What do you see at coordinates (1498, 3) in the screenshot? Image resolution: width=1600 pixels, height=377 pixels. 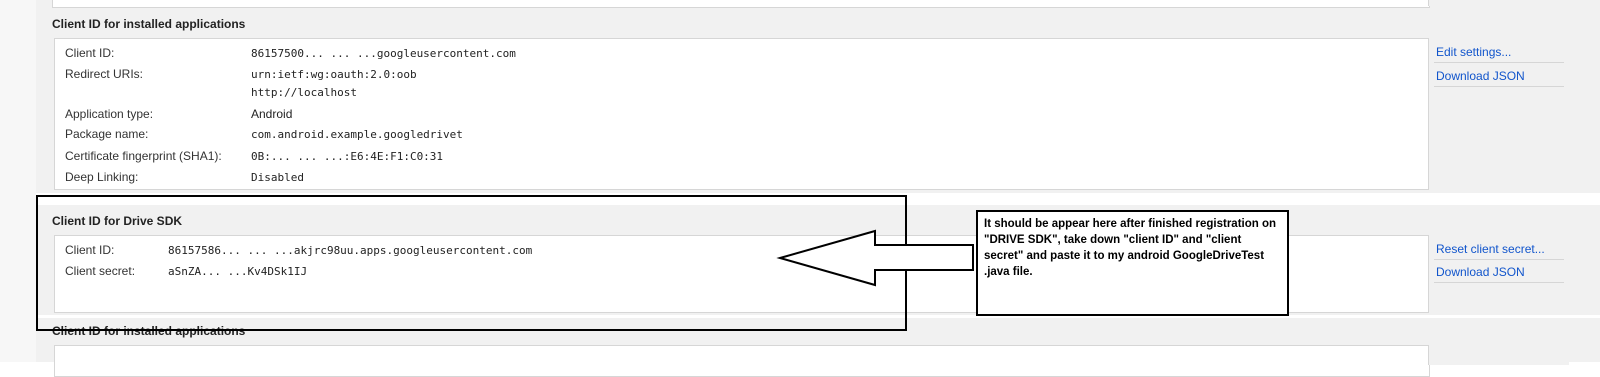 I see `previous-card-side` at bounding box center [1498, 3].